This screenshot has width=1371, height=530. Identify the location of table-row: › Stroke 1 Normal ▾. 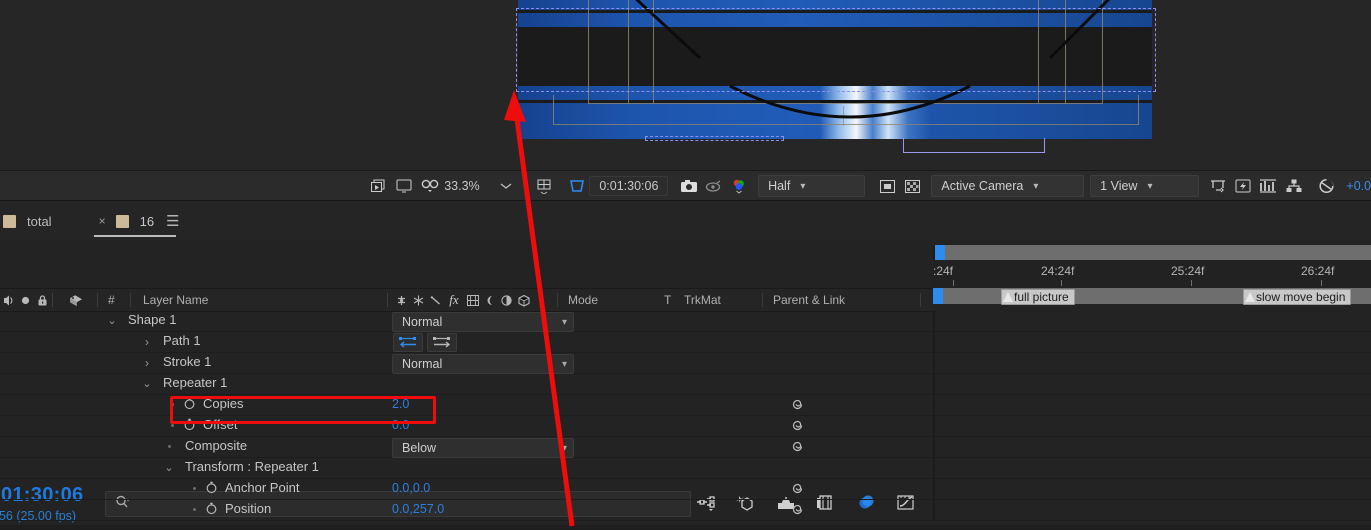
(685, 363).